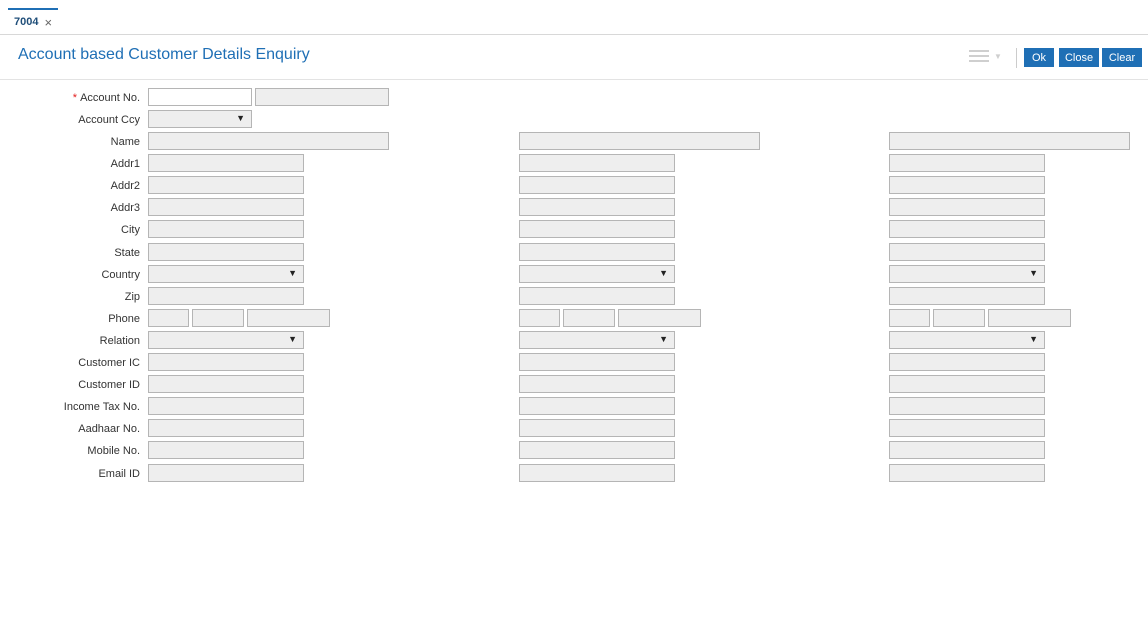 This screenshot has width=1148, height=644. Describe the element at coordinates (1039, 57) in the screenshot. I see `ok-button: Ok` at that location.